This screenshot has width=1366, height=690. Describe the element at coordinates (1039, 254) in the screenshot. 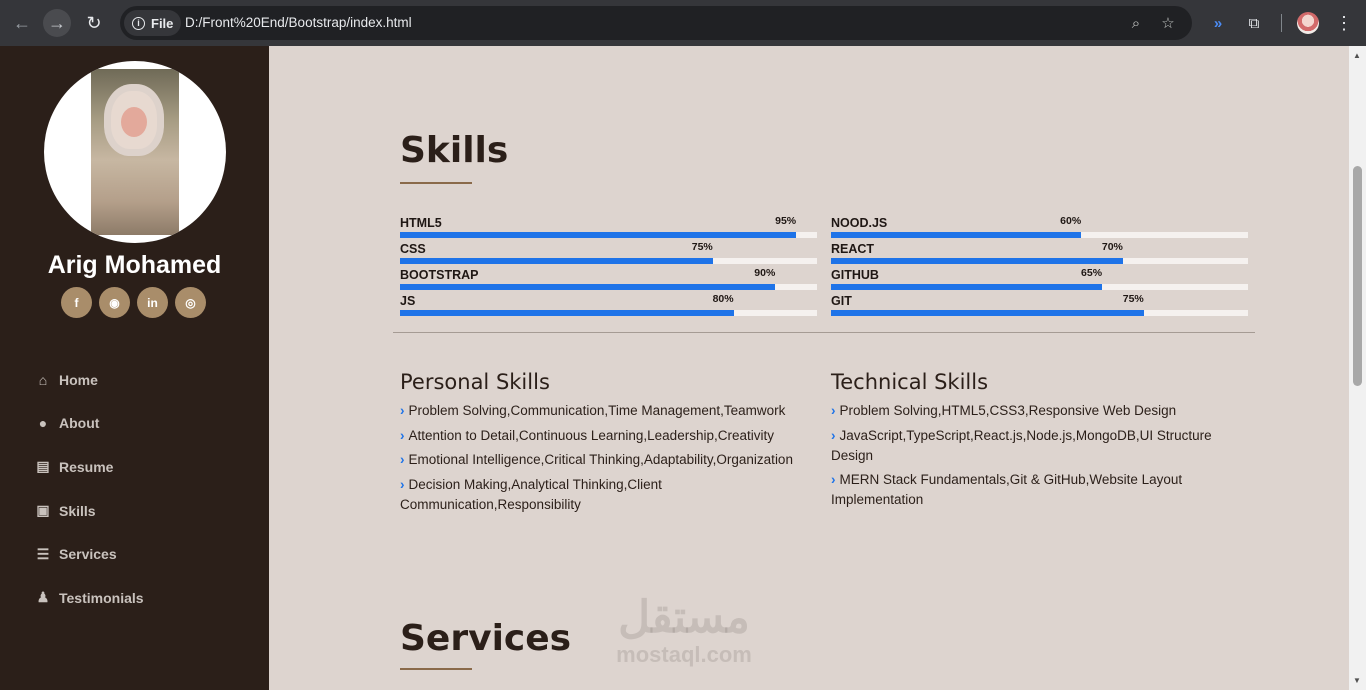

I see `skill-bar: REACT 70%` at that location.